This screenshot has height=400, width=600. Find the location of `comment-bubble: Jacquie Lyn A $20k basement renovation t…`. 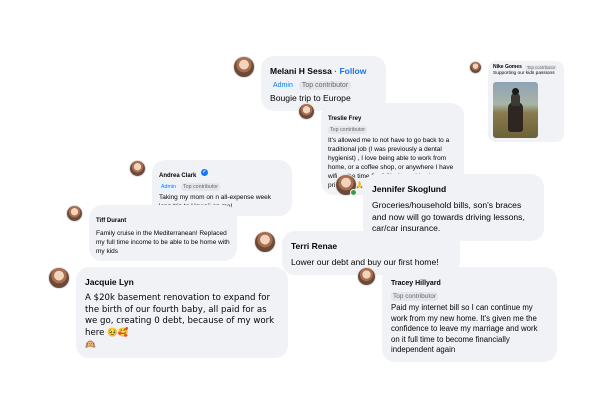

comment-bubble: Jacquie Lyn A $20k basement renovation t… is located at coordinates (182, 312).